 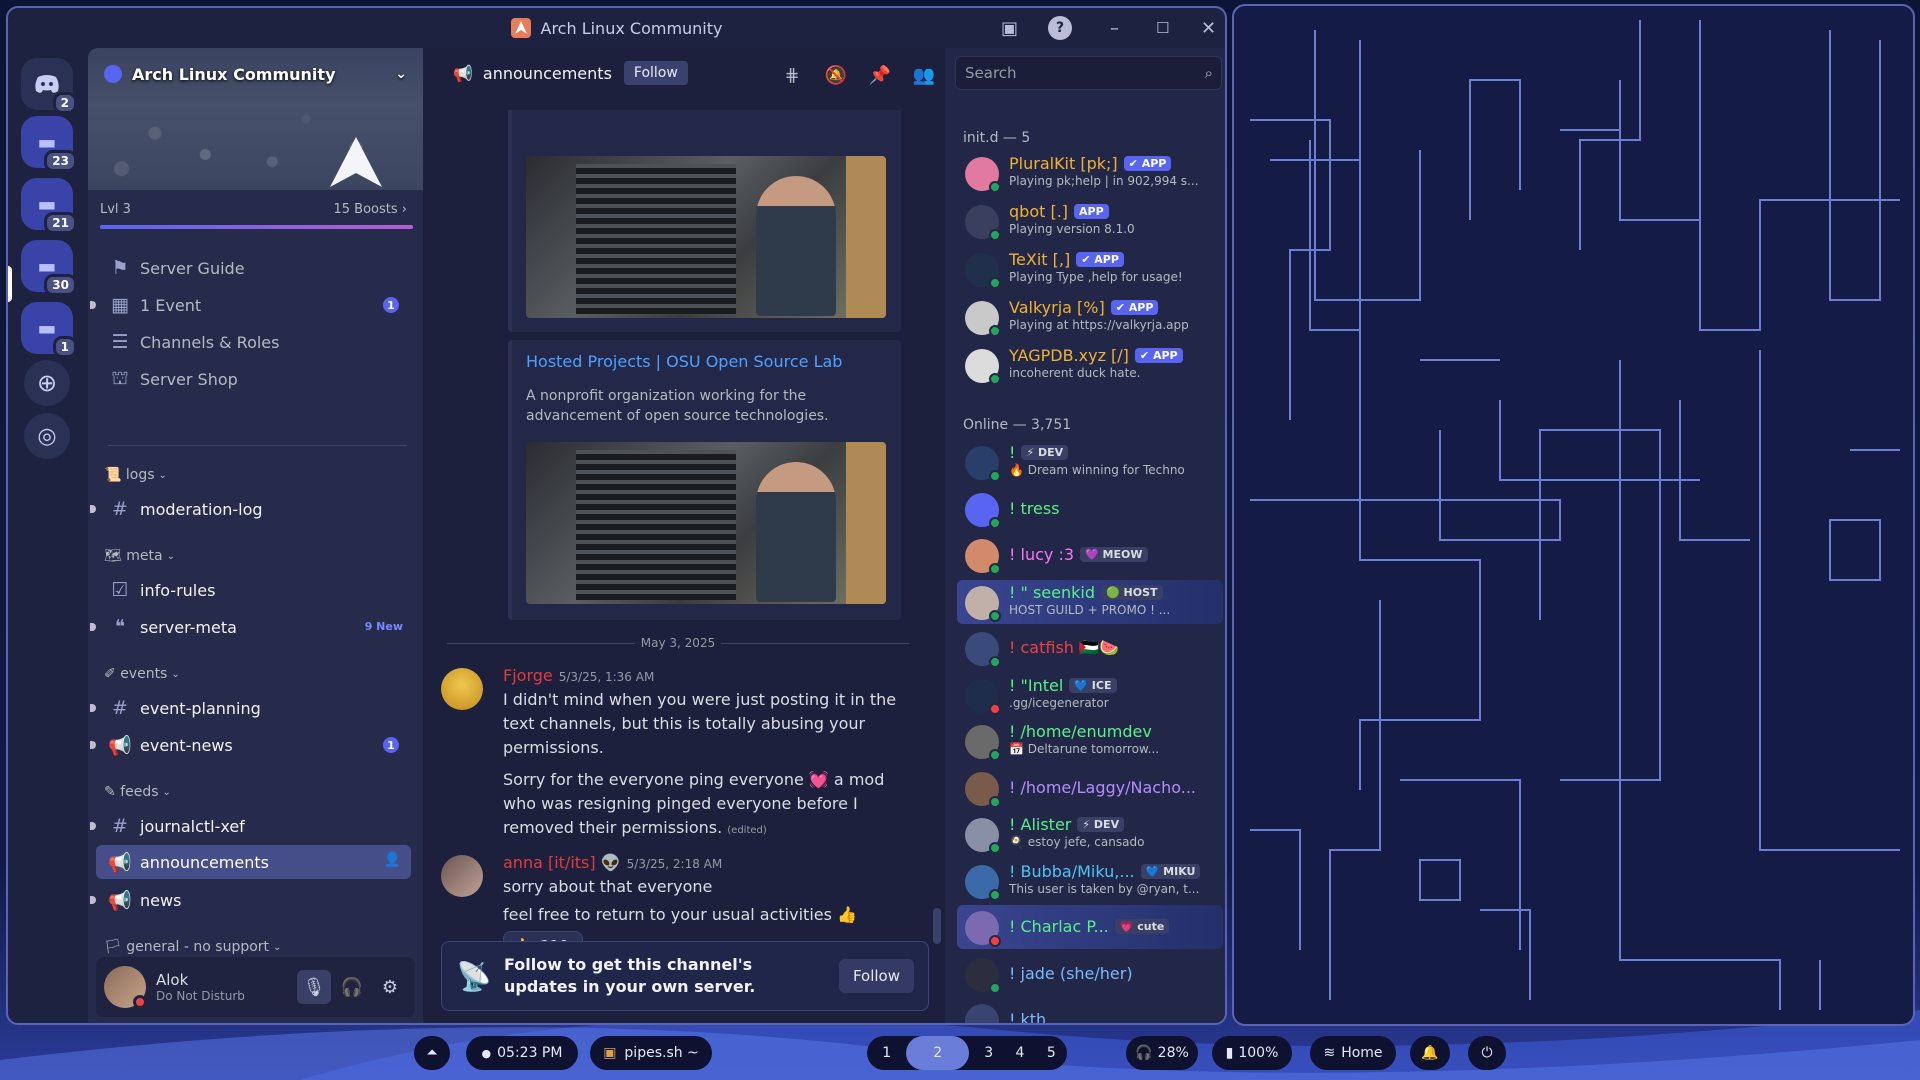 What do you see at coordinates (684, 361) in the screenshot?
I see `embed-title-link: Hosted Projects | OSU Open Source Lab` at bounding box center [684, 361].